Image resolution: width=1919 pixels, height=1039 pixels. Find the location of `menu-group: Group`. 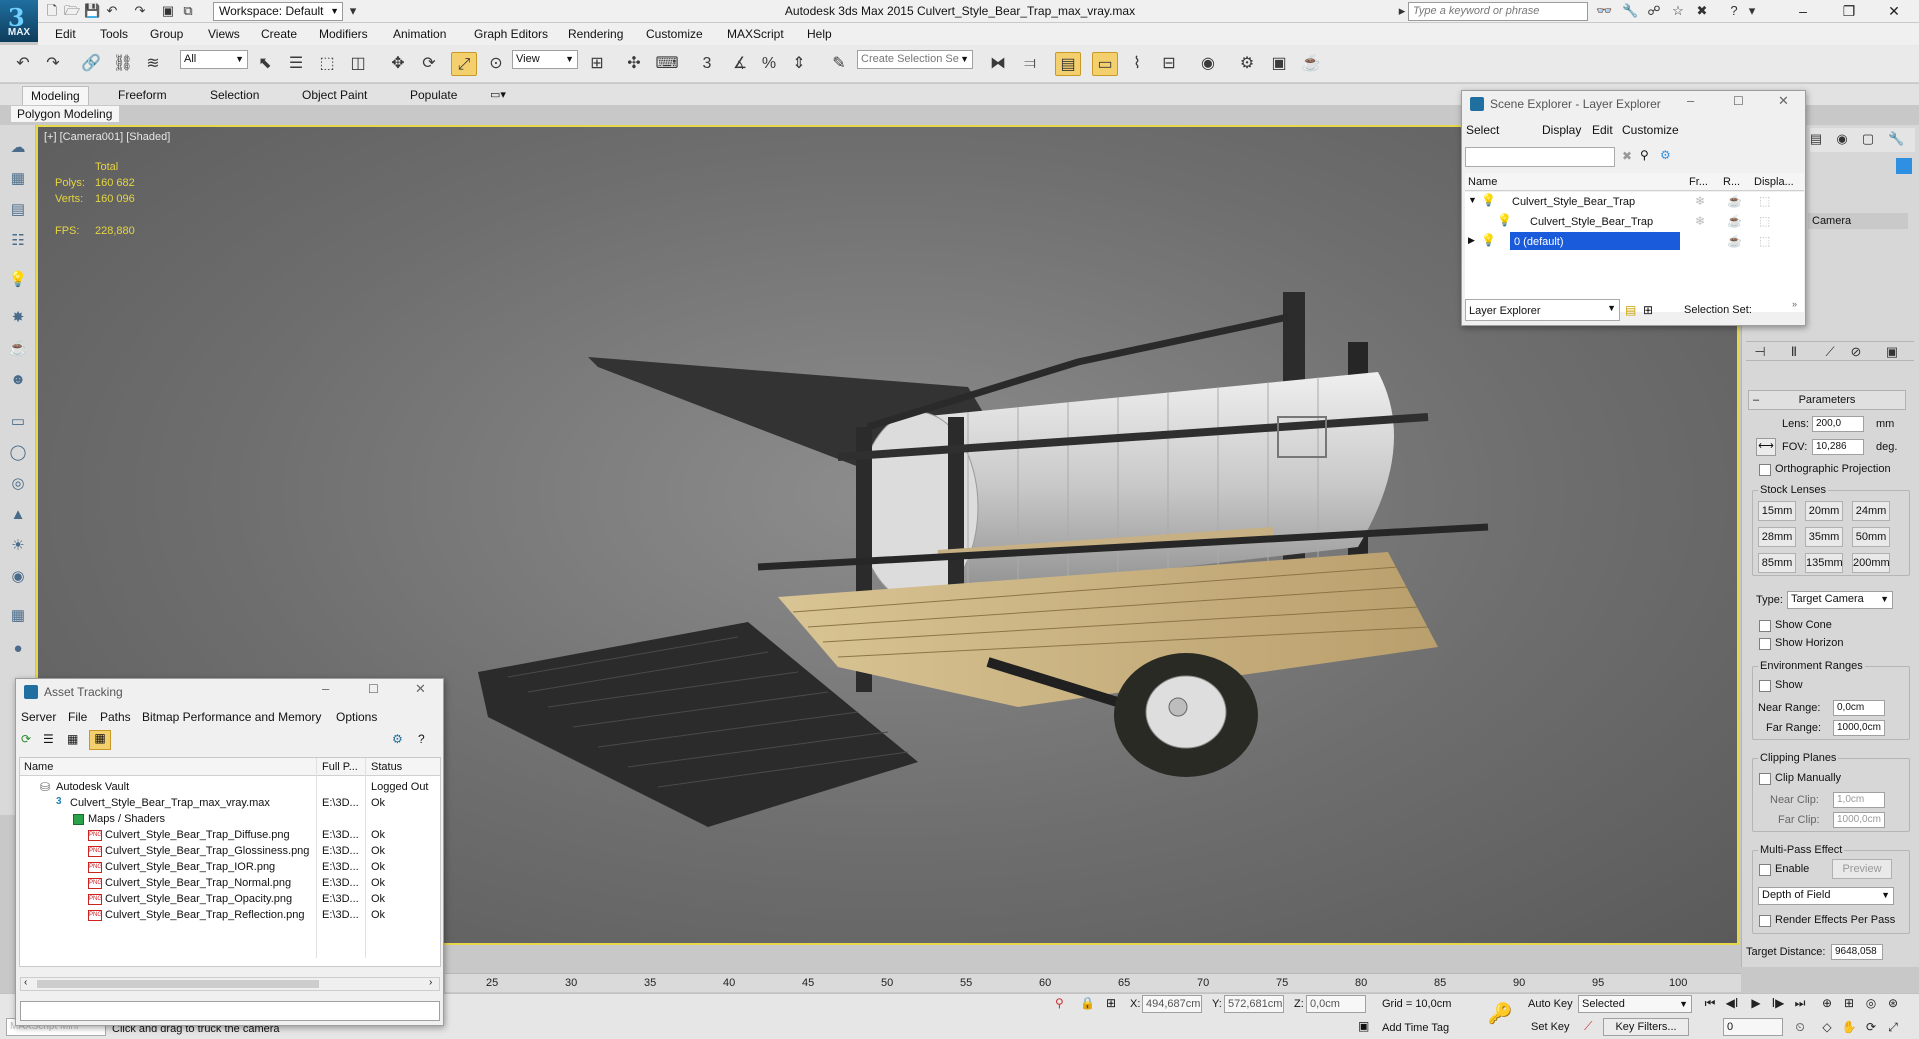

menu-group: Group is located at coordinates (166, 34).